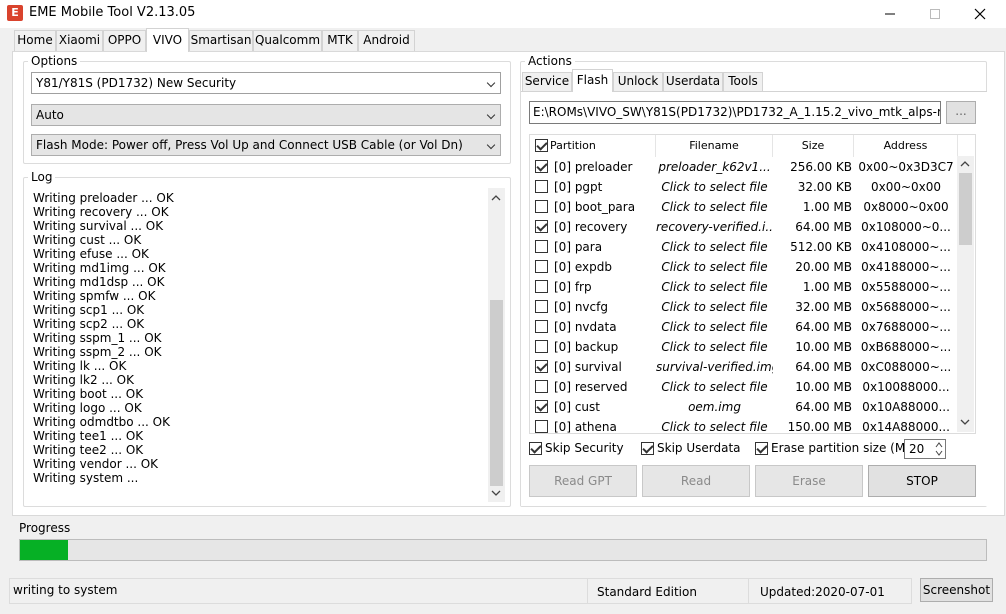 Image resolution: width=1006 pixels, height=614 pixels. Describe the element at coordinates (714, 367) in the screenshot. I see `partition-filename: survival-verified.img` at that location.